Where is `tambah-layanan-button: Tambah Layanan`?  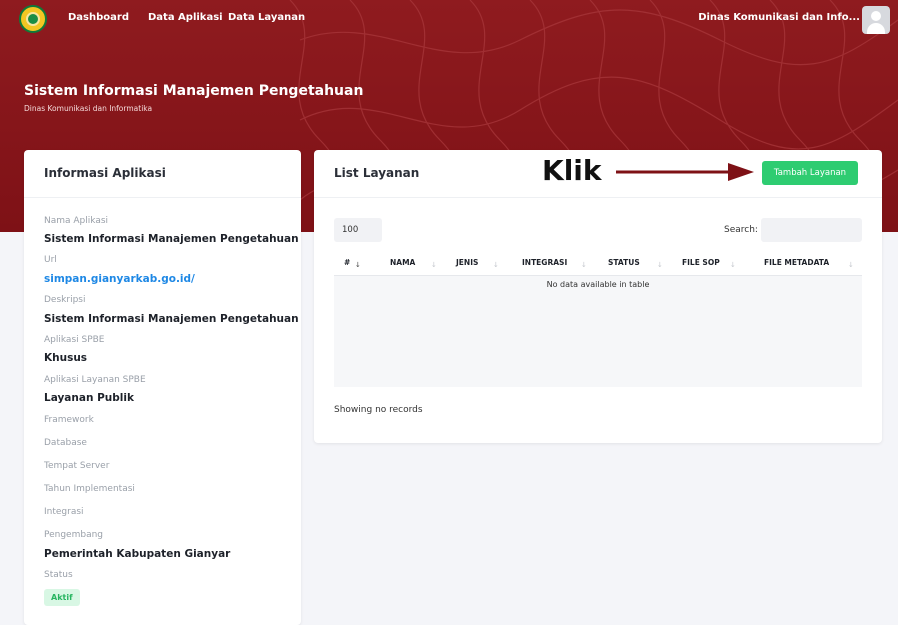 tambah-layanan-button: Tambah Layanan is located at coordinates (810, 173).